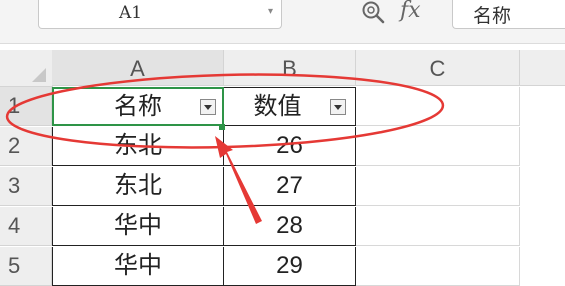 This screenshot has height=286, width=565. I want to click on cell-c3, so click(438, 186).